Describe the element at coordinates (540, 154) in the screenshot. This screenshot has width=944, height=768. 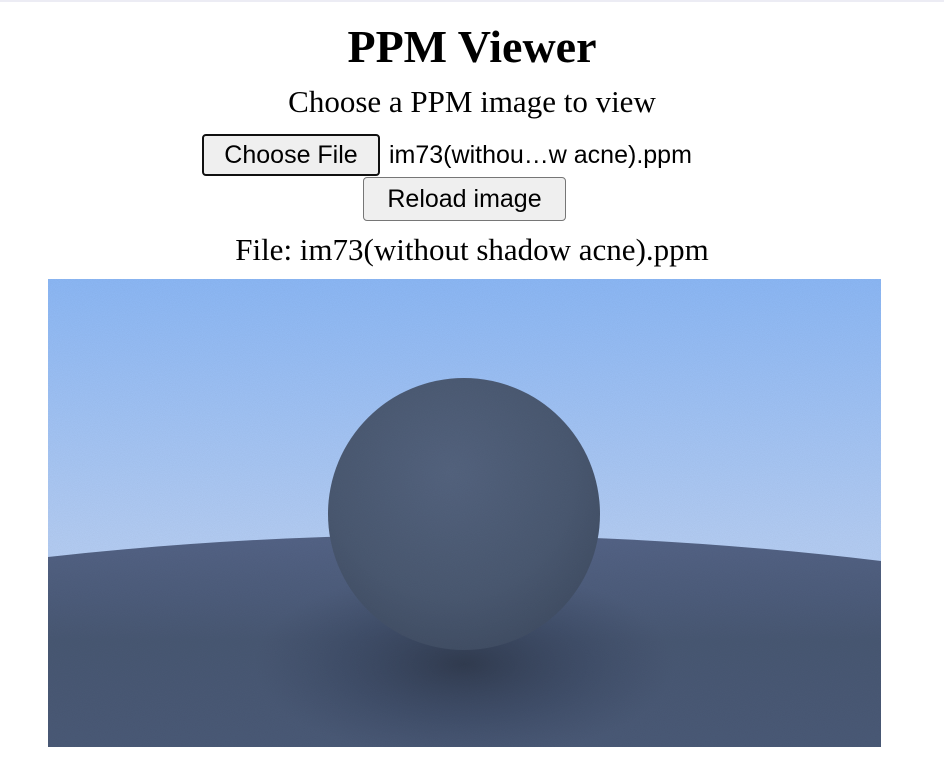
I see `selected-file-name: im73(withou…w acne).ppm` at that location.